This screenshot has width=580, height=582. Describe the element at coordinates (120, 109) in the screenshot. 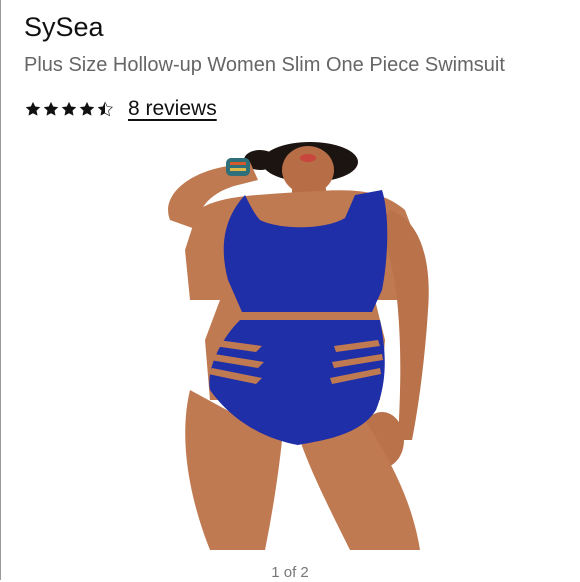

I see `rating-row: 8 reviews` at that location.